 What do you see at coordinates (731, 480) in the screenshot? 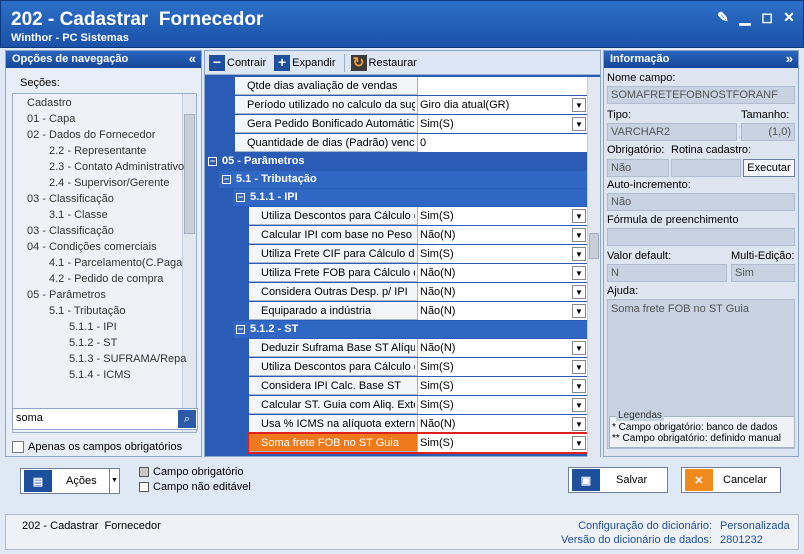
I see `cancel-button: ✕ Cancelar` at bounding box center [731, 480].